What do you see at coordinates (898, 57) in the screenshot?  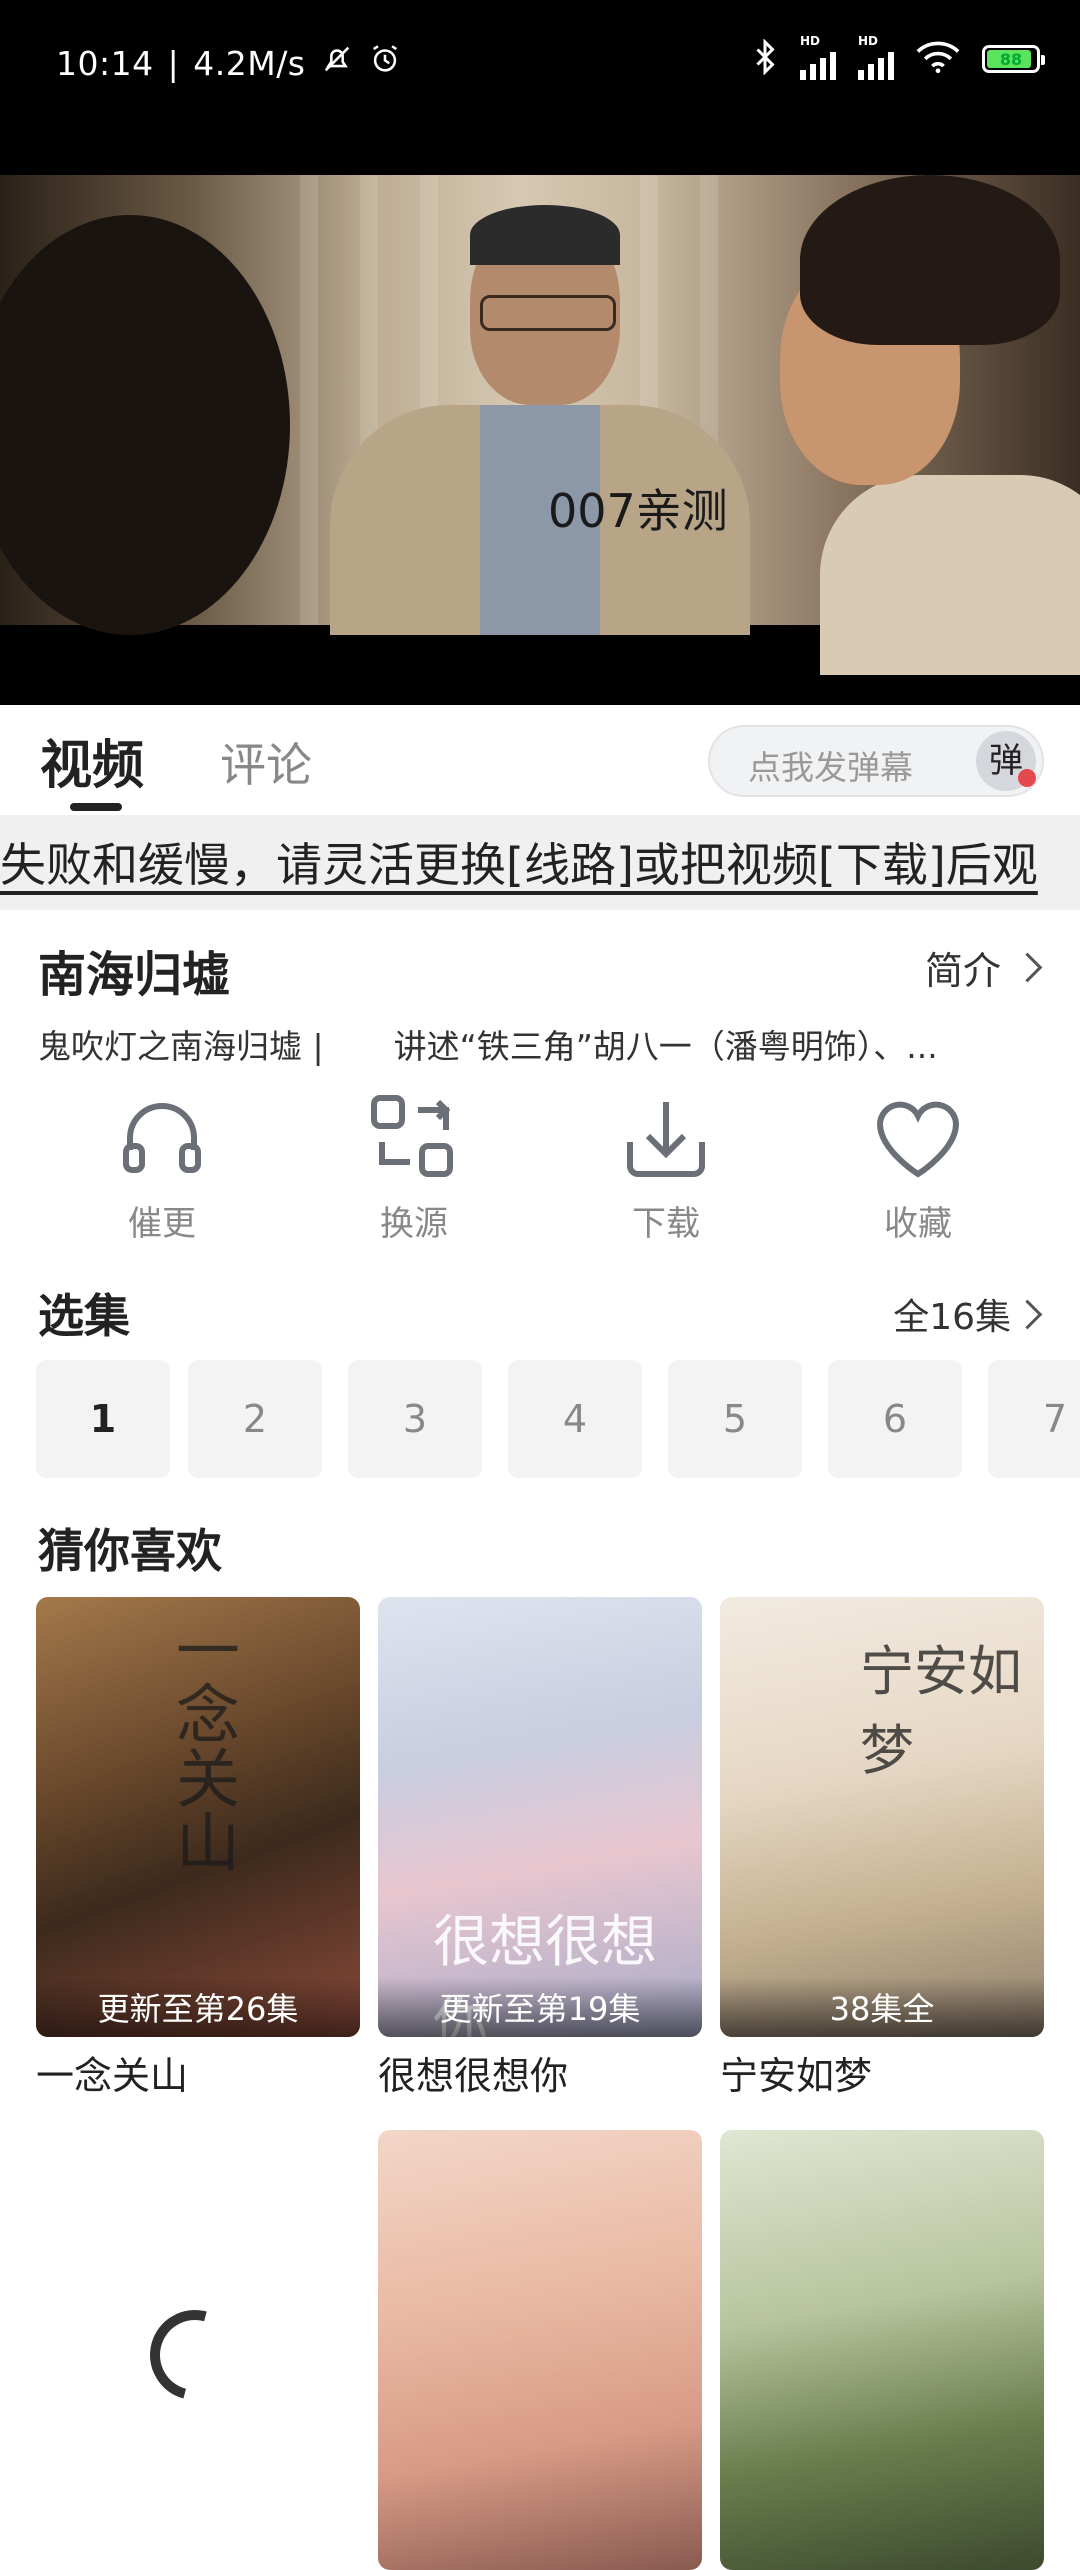 I see `status-right: HD HD 88` at bounding box center [898, 57].